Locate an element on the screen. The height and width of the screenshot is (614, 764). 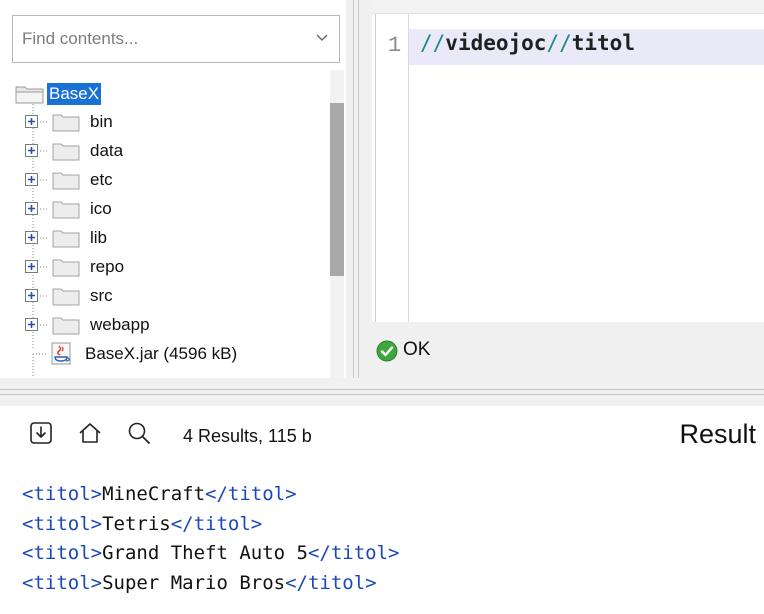
tree-folder-label: bin is located at coordinates (101, 122).